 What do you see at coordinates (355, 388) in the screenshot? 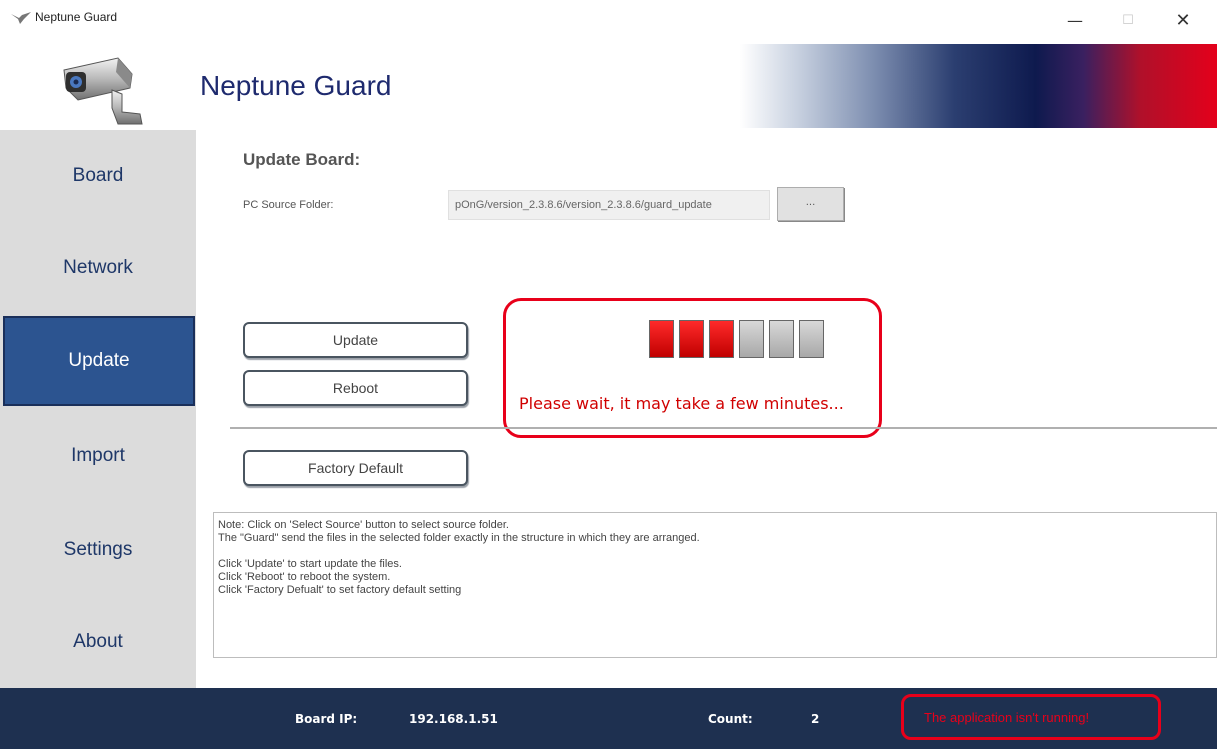
I see `reboot-button: Reboot` at bounding box center [355, 388].